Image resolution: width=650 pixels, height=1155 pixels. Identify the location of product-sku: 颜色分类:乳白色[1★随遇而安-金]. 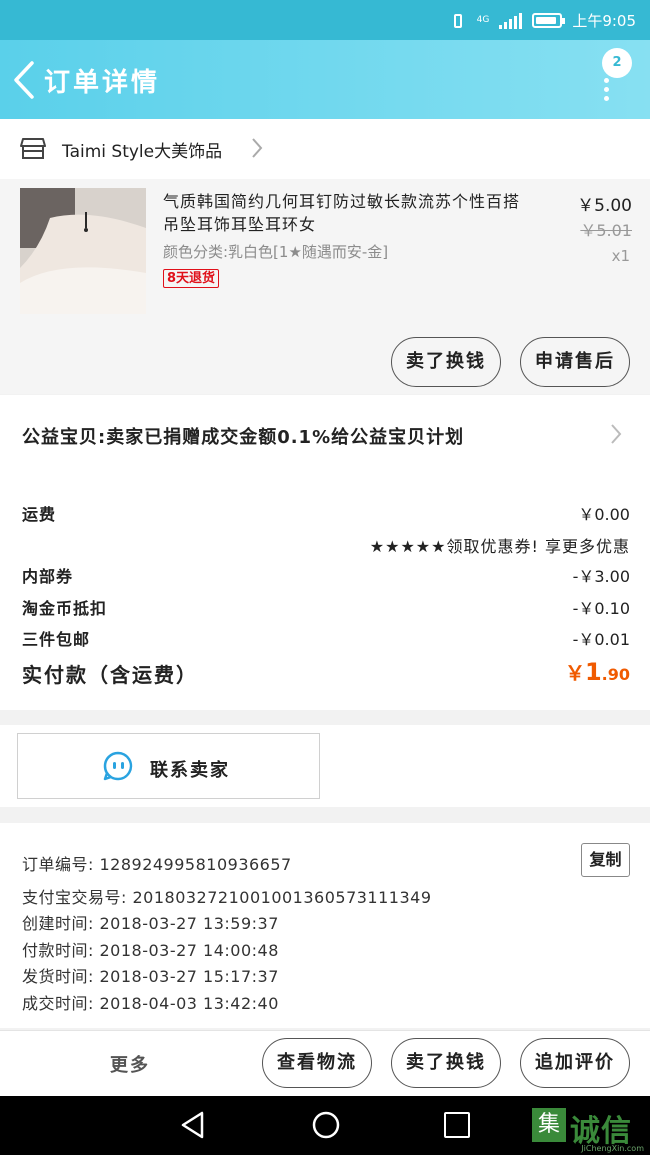
(276, 252).